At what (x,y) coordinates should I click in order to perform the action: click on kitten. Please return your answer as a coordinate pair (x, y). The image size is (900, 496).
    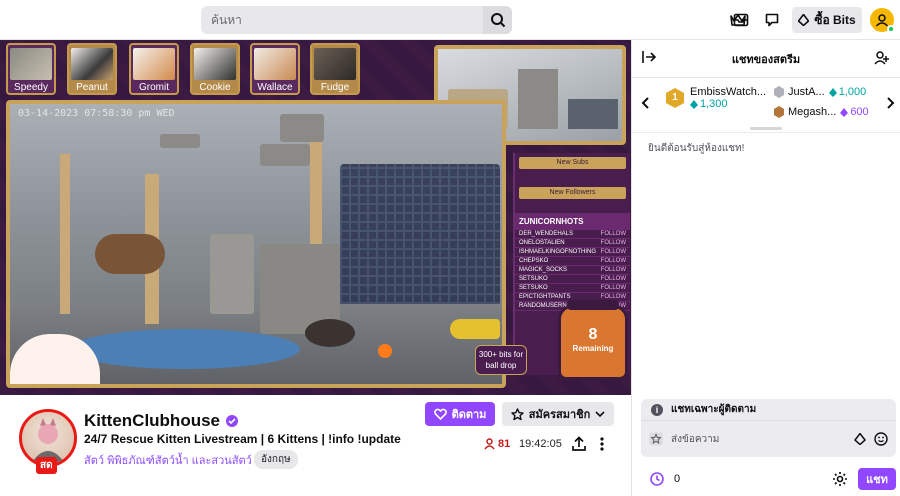
    Looking at the image, I should click on (330, 333).